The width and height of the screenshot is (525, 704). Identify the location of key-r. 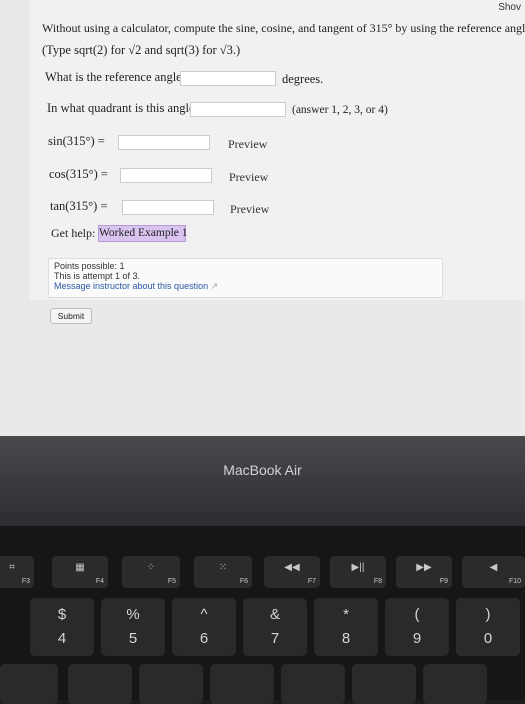
(313, 684).